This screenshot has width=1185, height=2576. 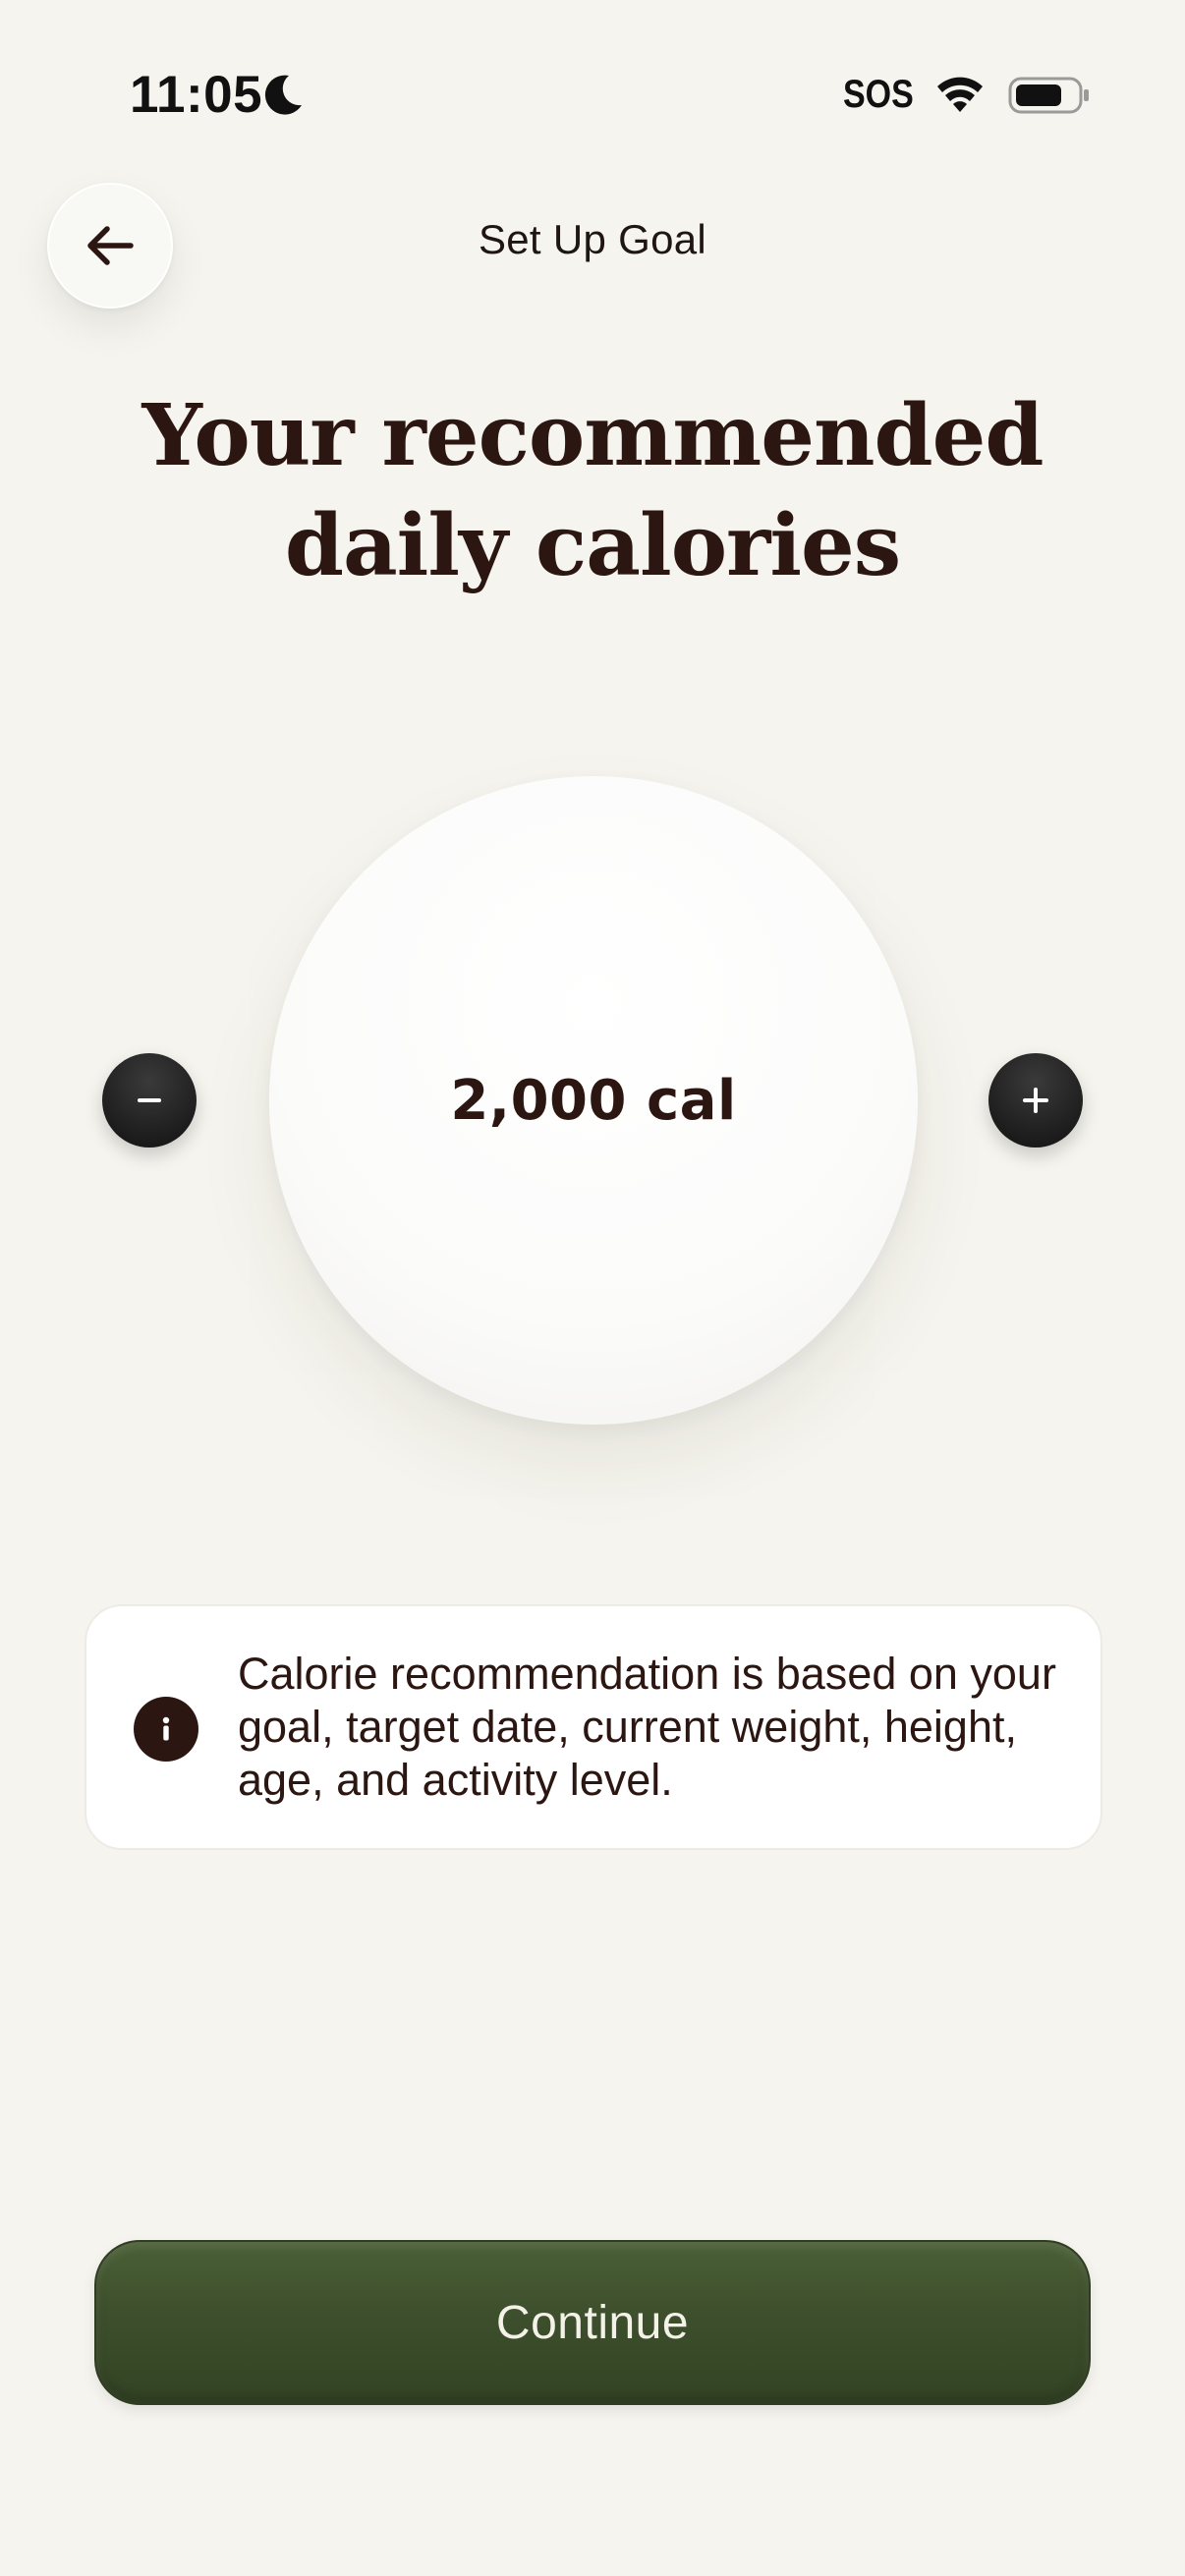 I want to click on wifi-icon, so click(x=960, y=94).